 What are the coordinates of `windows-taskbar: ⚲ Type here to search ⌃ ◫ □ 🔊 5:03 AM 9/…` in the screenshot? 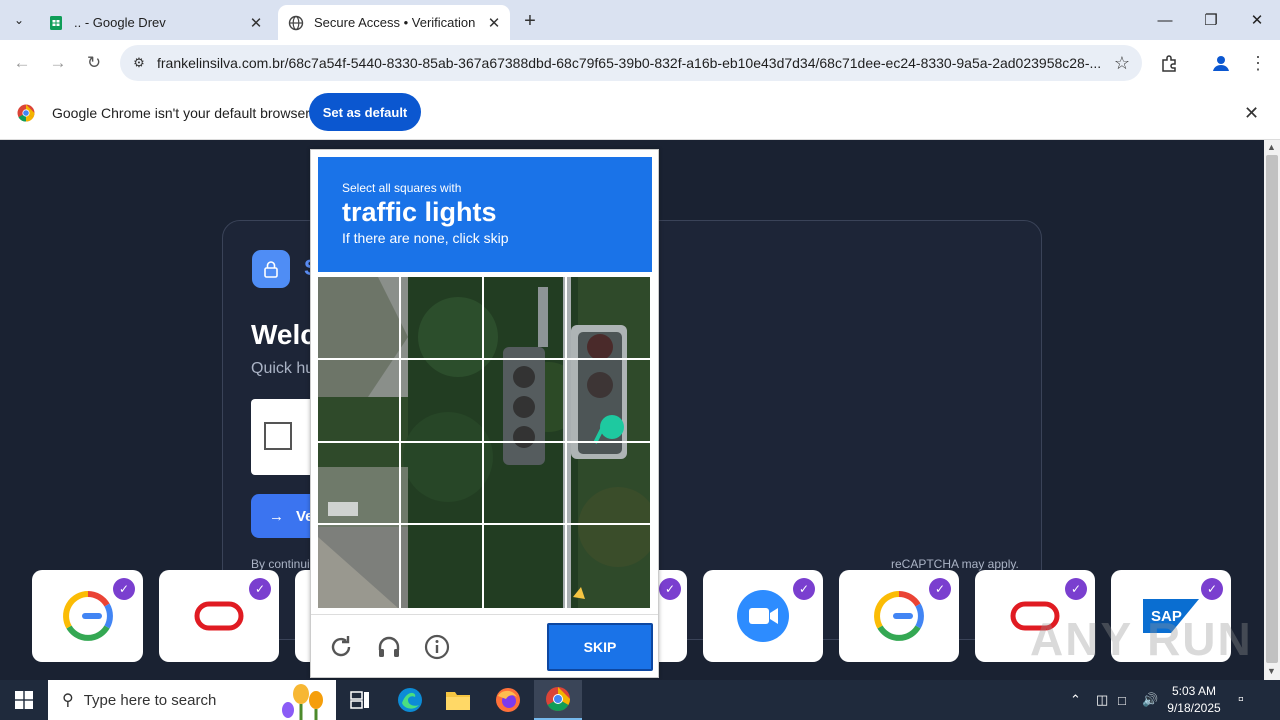 It's located at (640, 700).